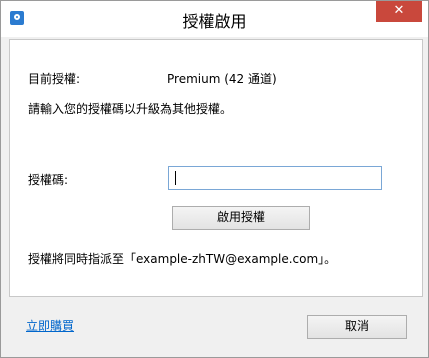  I want to click on upgrade-prompt: 請輸入您的授權碼以升級為其他授權。, so click(130, 109).